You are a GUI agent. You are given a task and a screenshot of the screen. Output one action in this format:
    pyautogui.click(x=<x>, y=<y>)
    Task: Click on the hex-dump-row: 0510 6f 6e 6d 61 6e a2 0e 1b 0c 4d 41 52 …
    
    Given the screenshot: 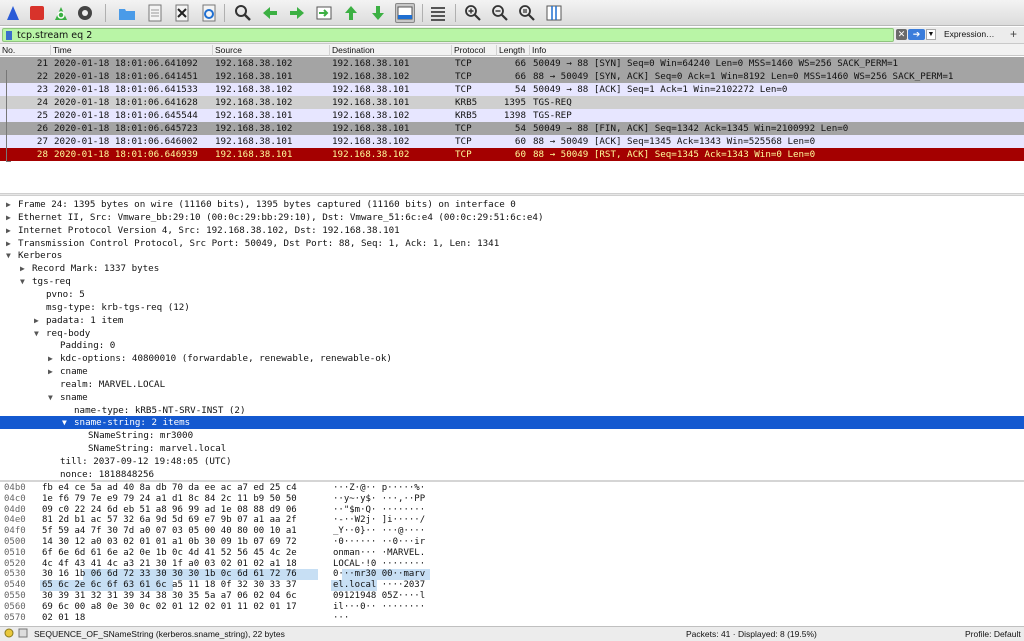 What is the action you would take?
    pyautogui.click(x=512, y=553)
    